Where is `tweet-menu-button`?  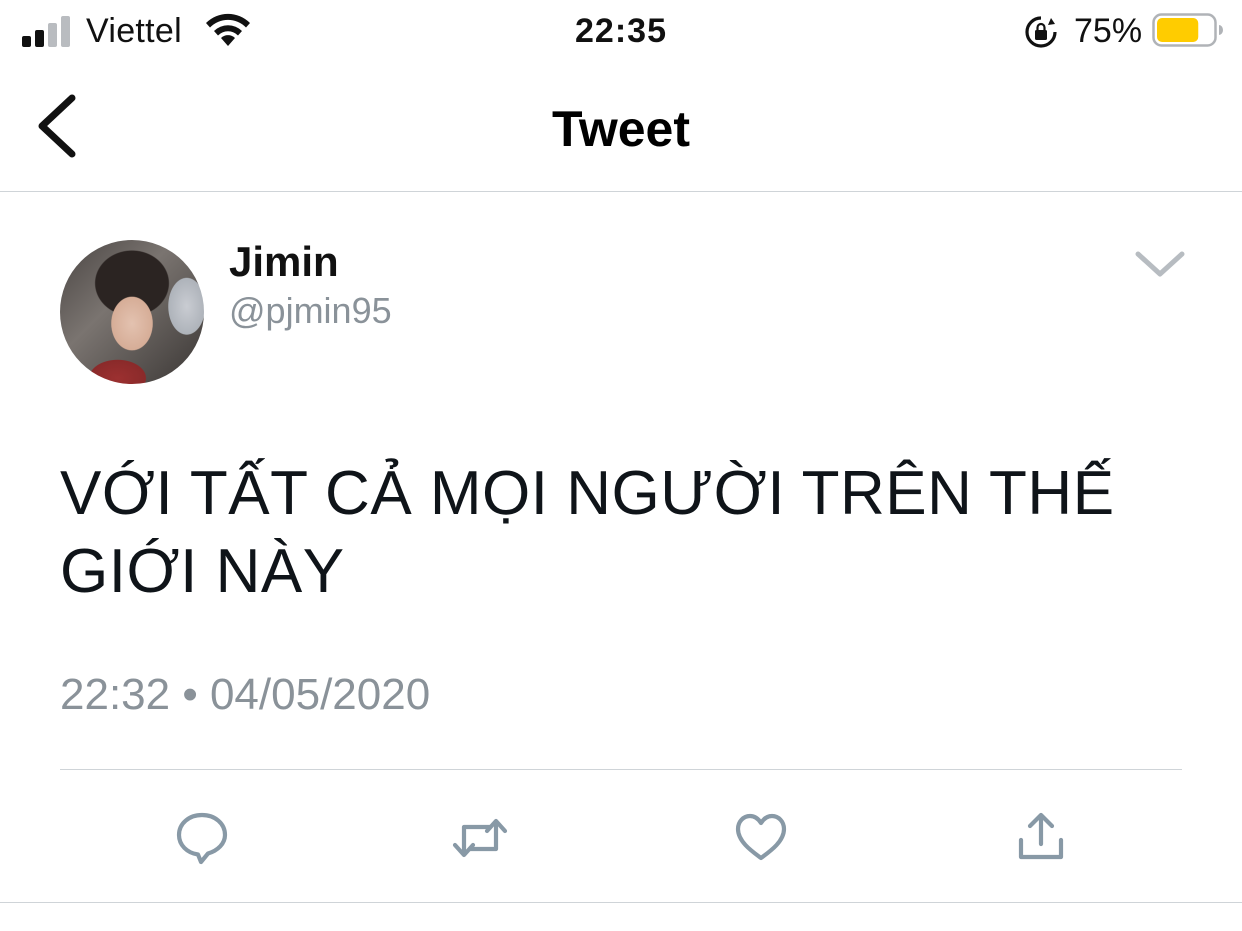 tweet-menu-button is located at coordinates (1160, 264).